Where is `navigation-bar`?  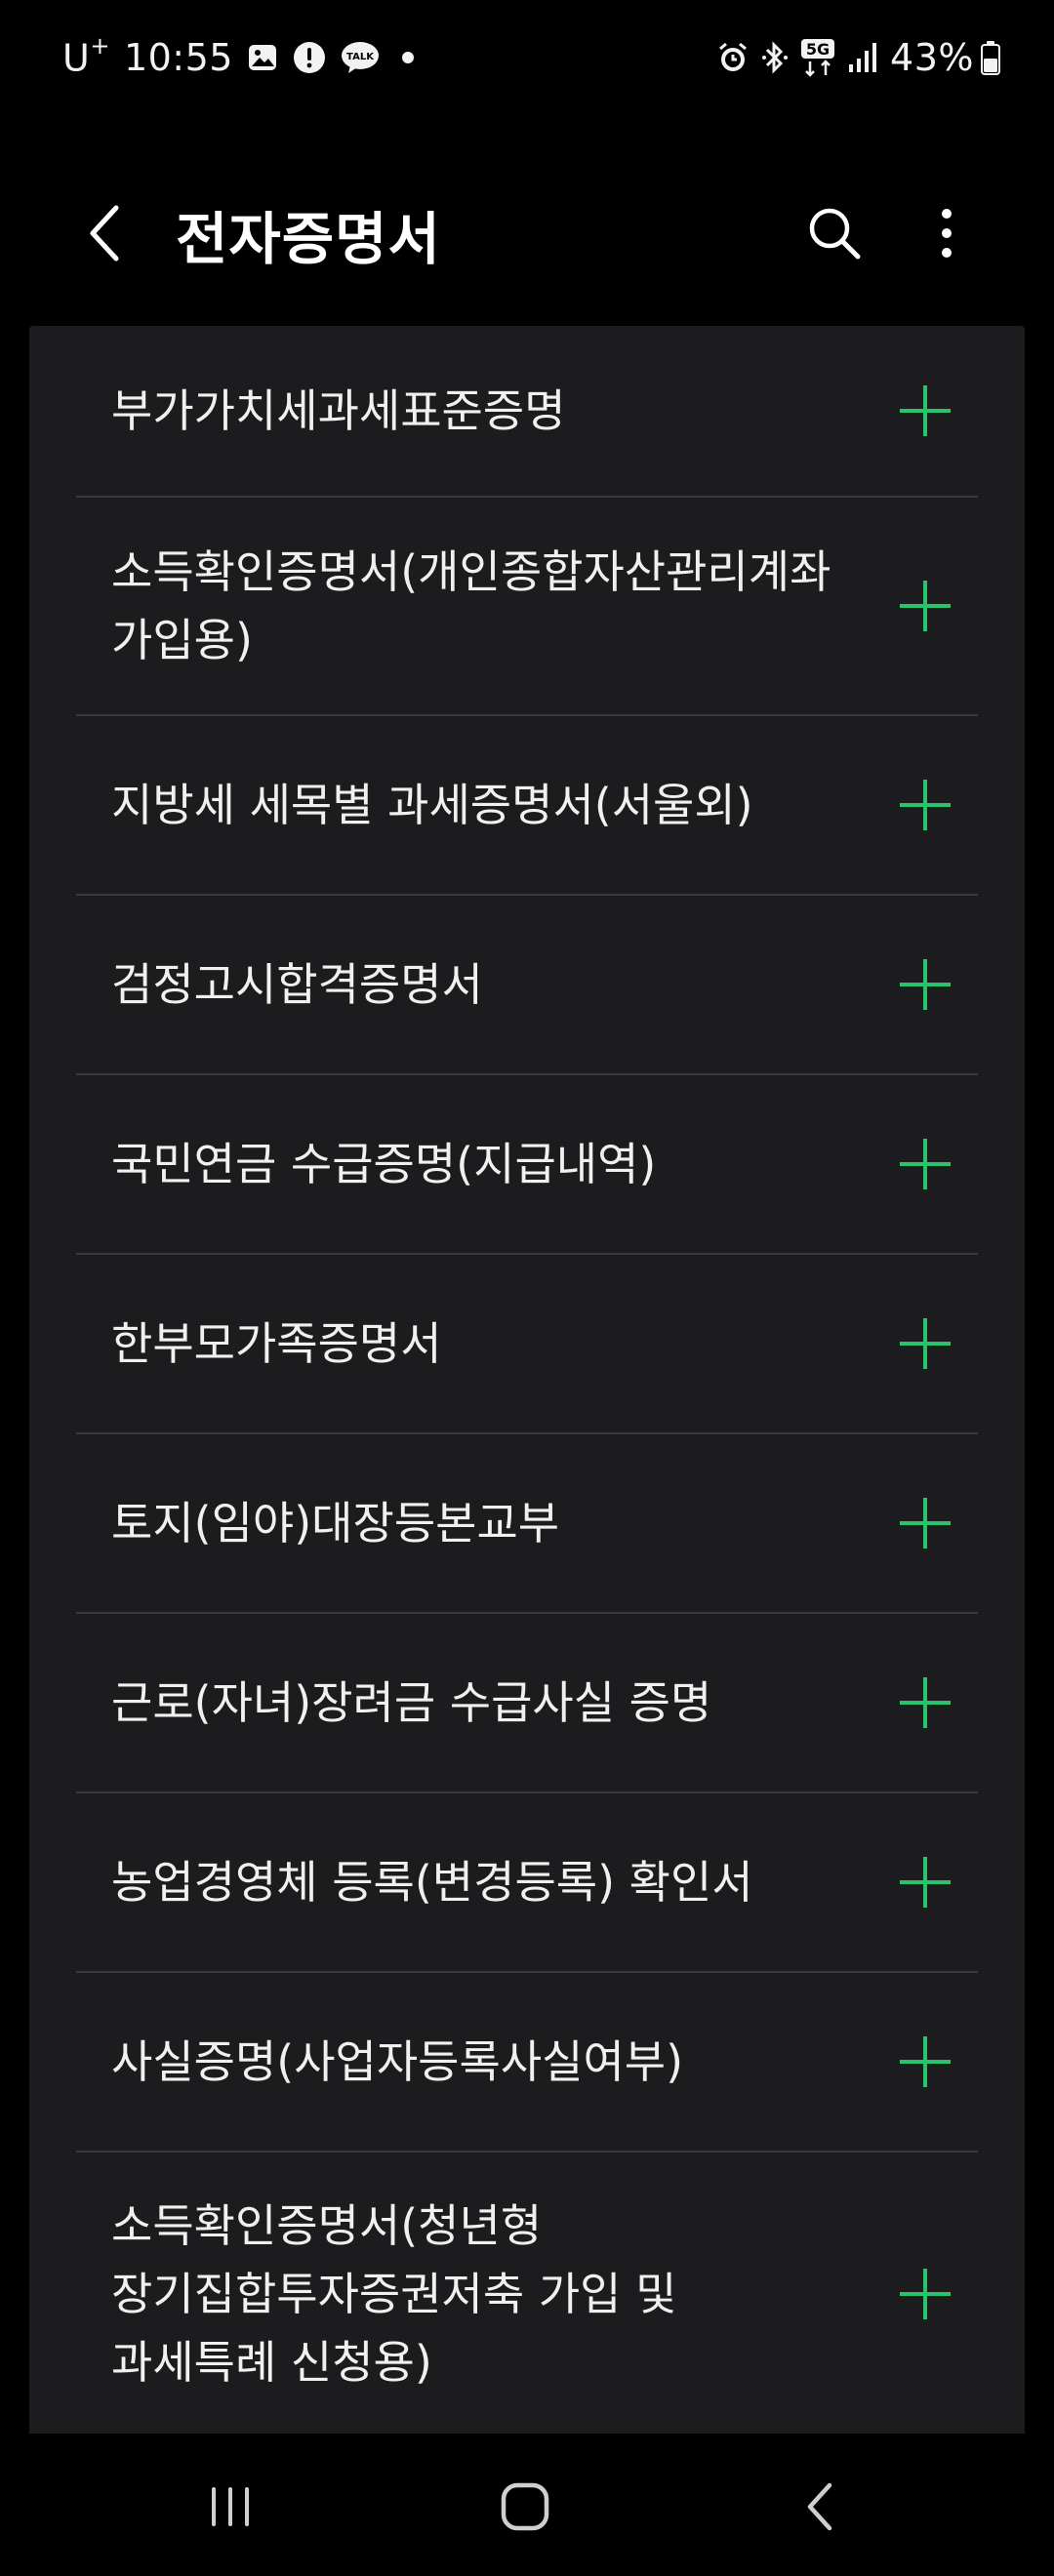 navigation-bar is located at coordinates (527, 2505).